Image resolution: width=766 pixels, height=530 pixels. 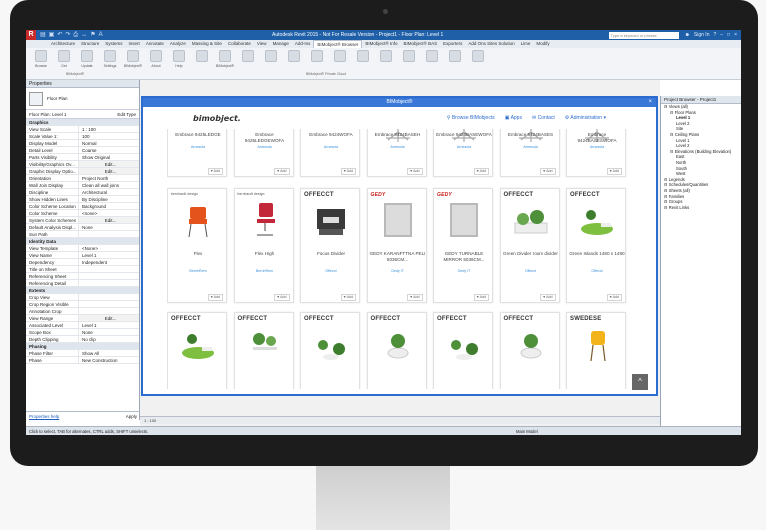 I want to click on nav-link-contact: ✉ Contact, so click(x=543, y=118).